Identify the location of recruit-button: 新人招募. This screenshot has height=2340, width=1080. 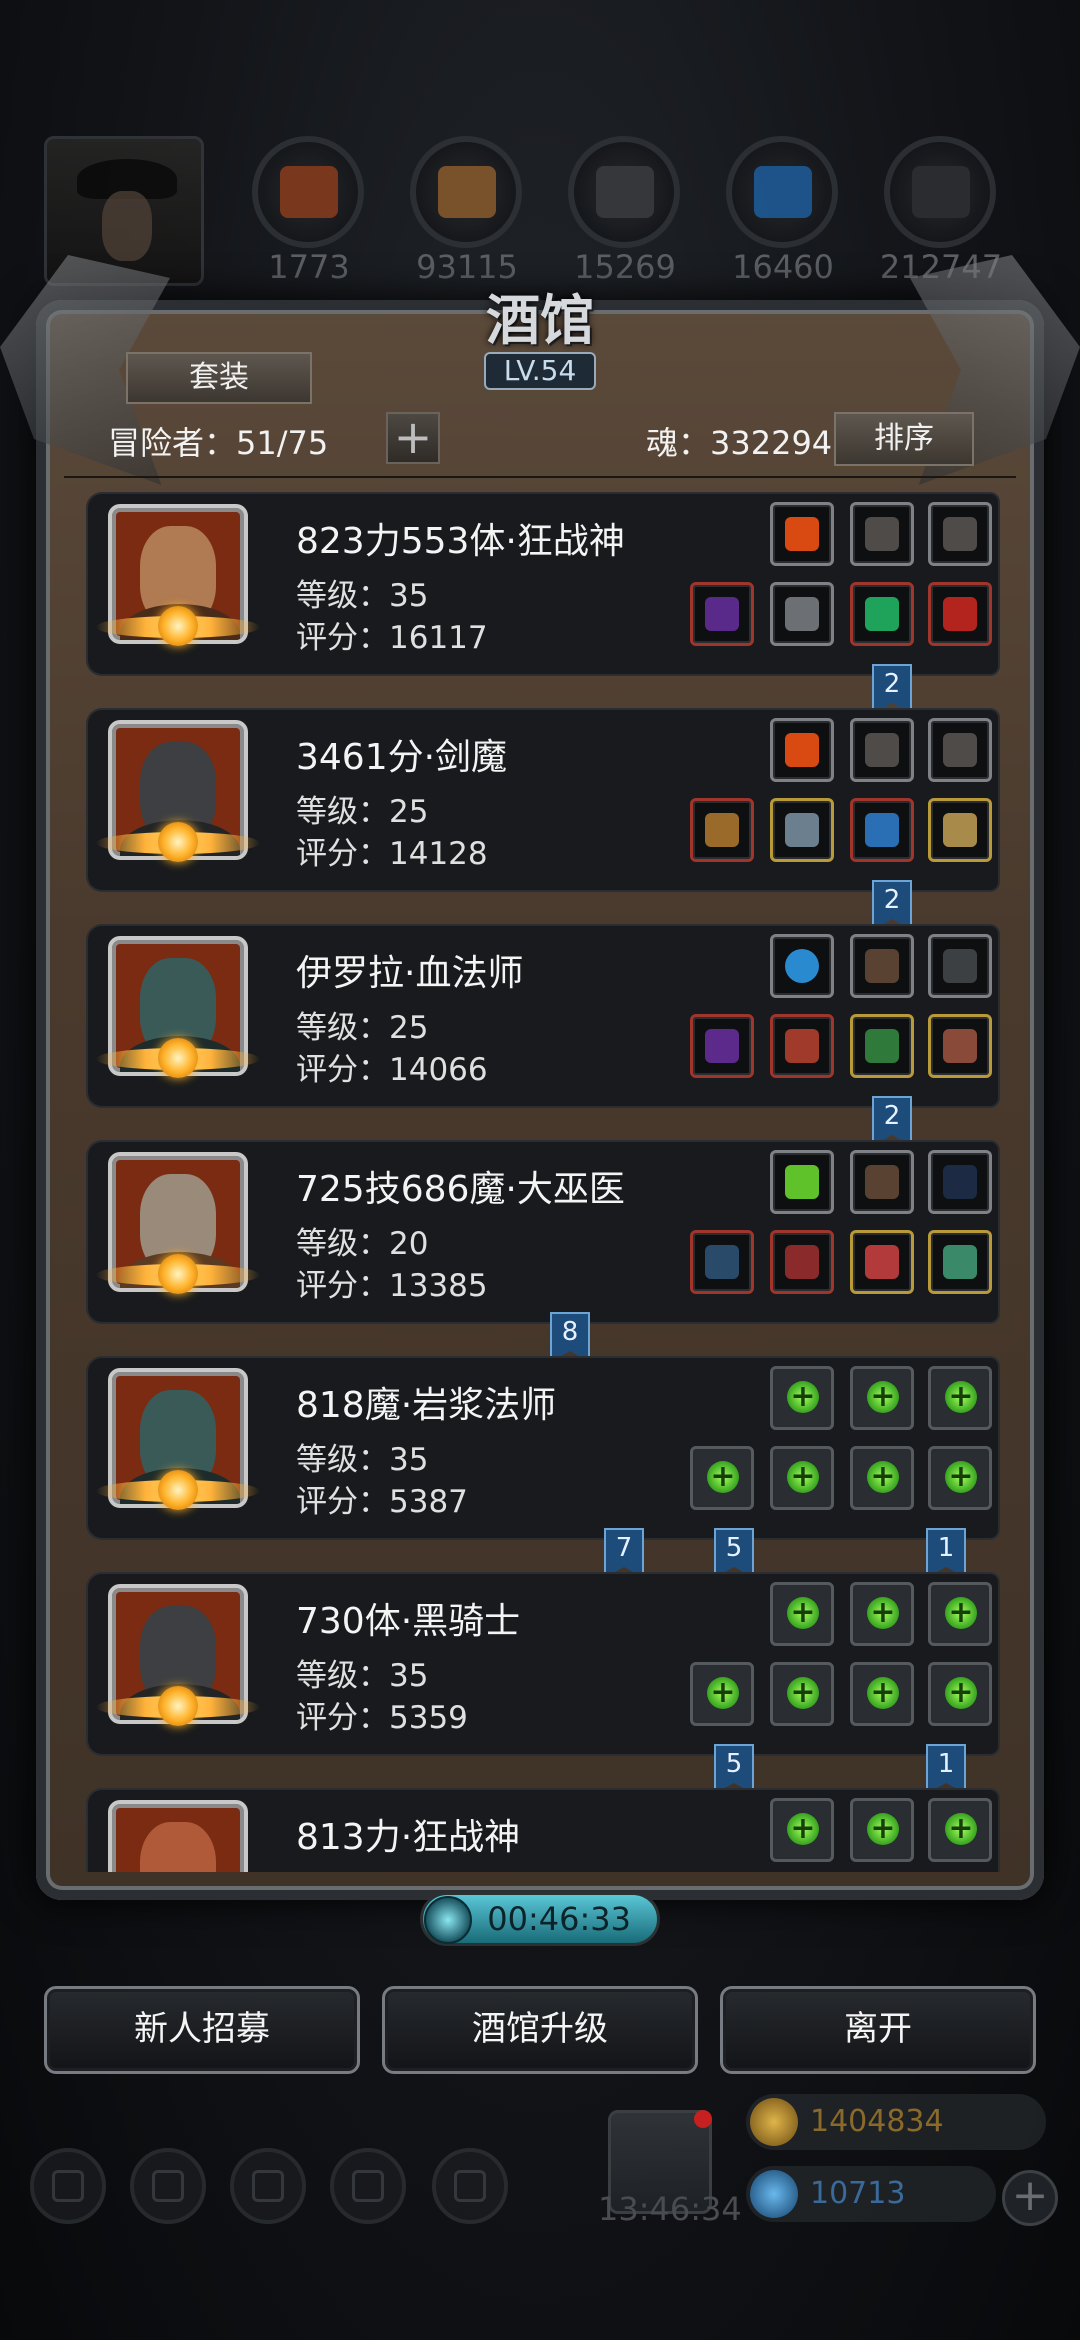
(202, 2030).